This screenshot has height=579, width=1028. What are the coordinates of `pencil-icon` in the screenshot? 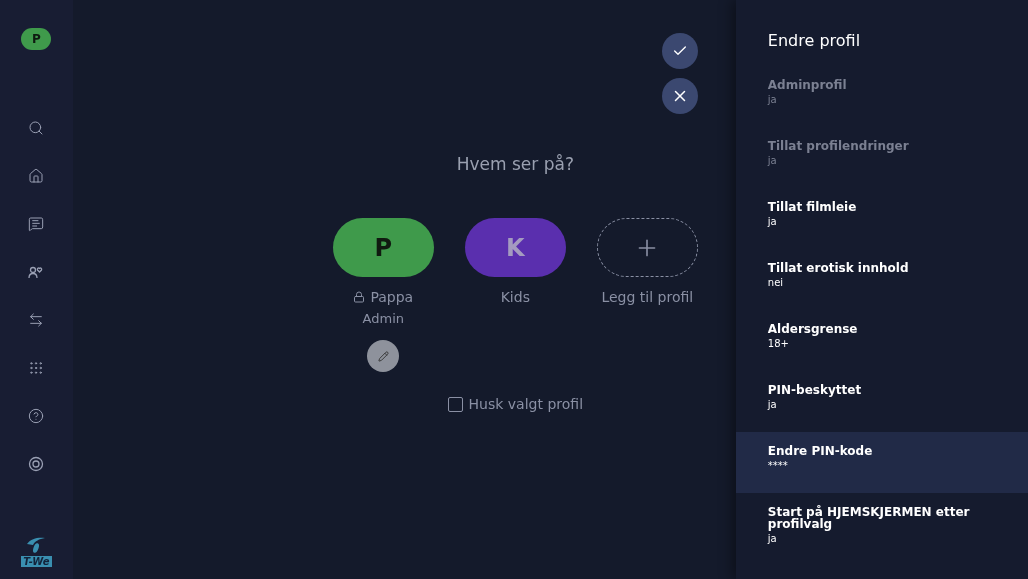 It's located at (383, 356).